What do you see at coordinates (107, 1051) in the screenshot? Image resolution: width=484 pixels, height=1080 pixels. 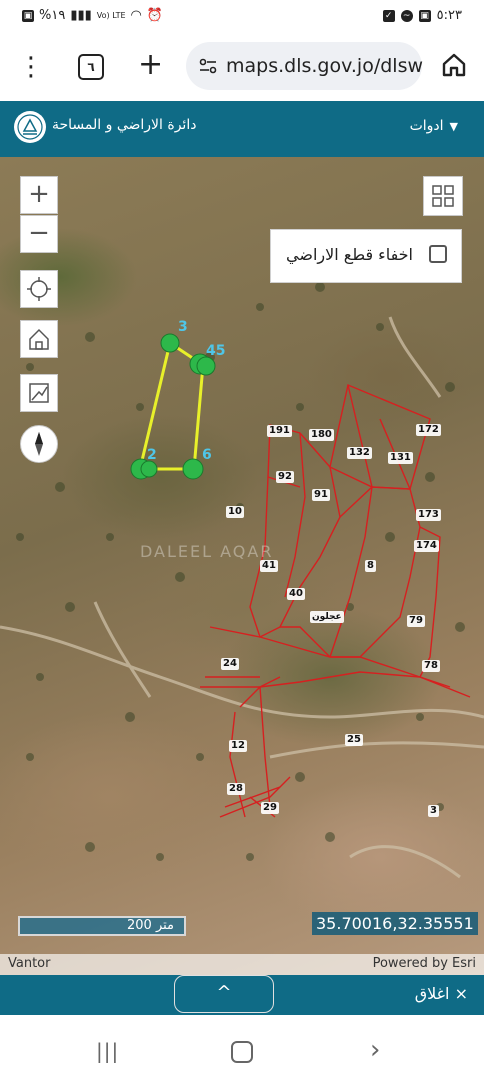 I see `recent-apps-icon: |||` at bounding box center [107, 1051].